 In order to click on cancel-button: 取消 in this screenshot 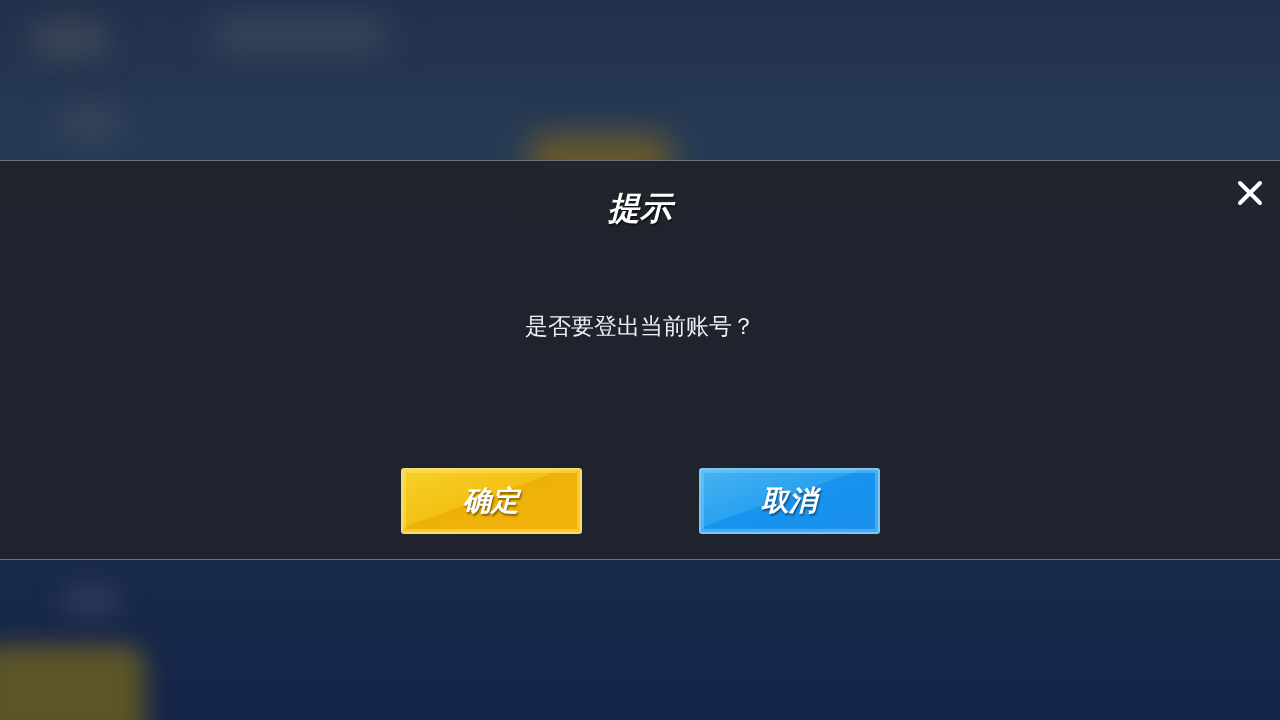, I will do `click(789, 501)`.